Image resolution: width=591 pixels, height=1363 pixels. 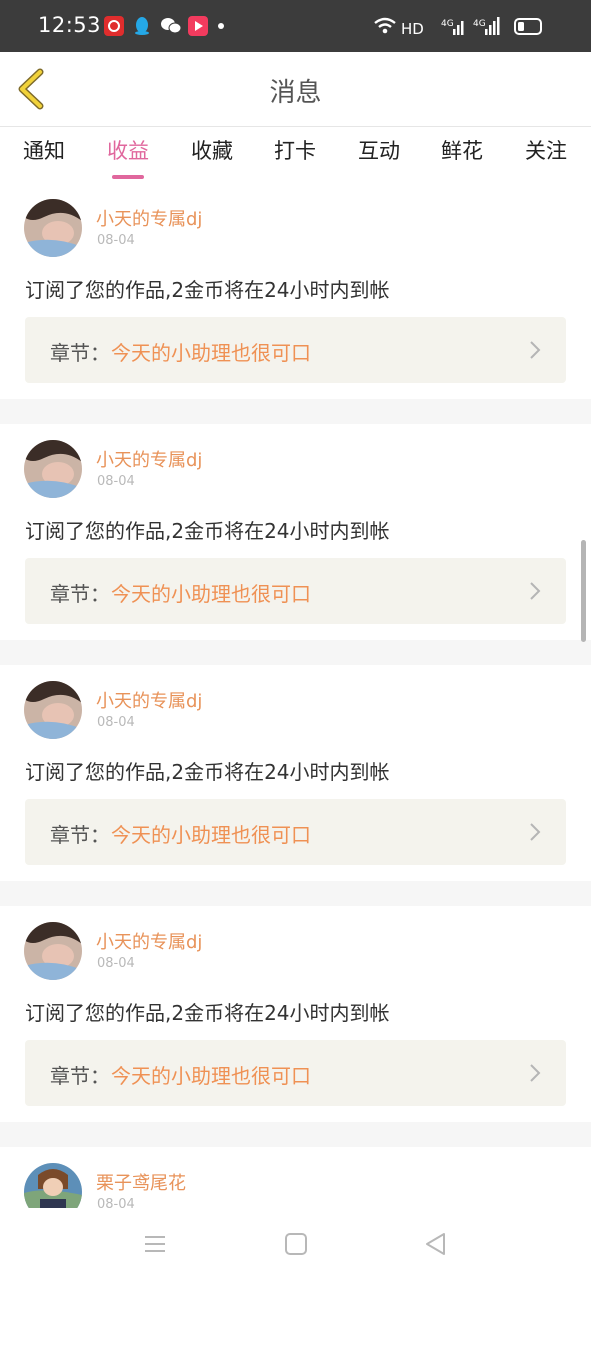 What do you see at coordinates (412, 29) in the screenshot?
I see `hd-label: HD` at bounding box center [412, 29].